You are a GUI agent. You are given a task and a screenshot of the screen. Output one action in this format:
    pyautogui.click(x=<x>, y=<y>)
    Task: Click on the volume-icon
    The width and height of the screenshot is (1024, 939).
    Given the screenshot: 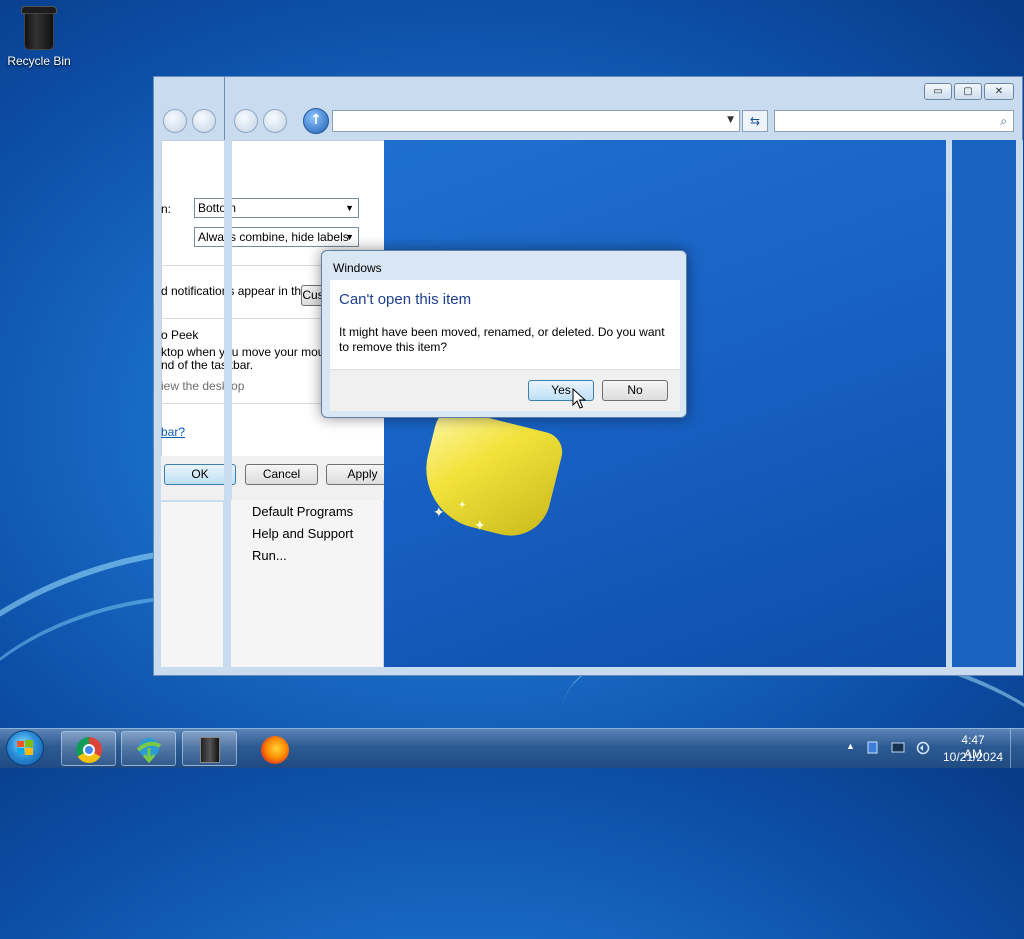 What is the action you would take?
    pyautogui.click(x=923, y=748)
    